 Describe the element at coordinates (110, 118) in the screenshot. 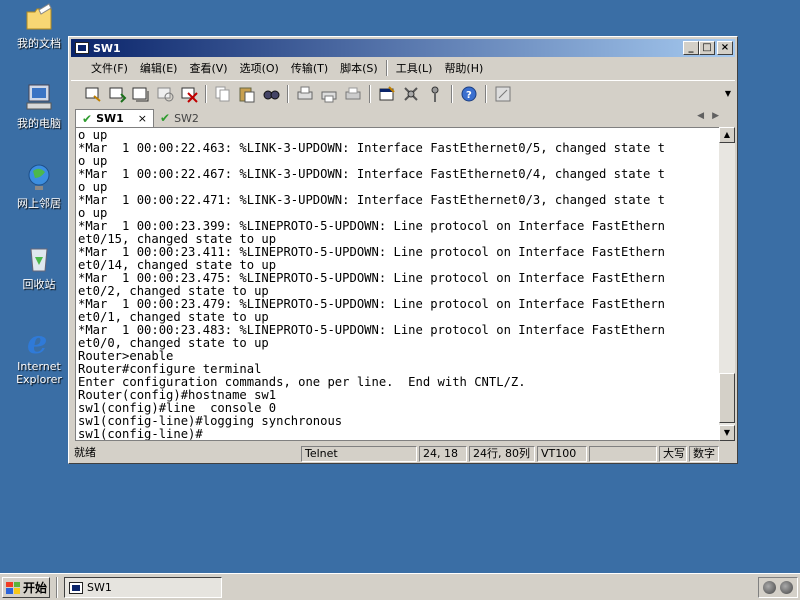

I see `tab-label: SW1` at that location.